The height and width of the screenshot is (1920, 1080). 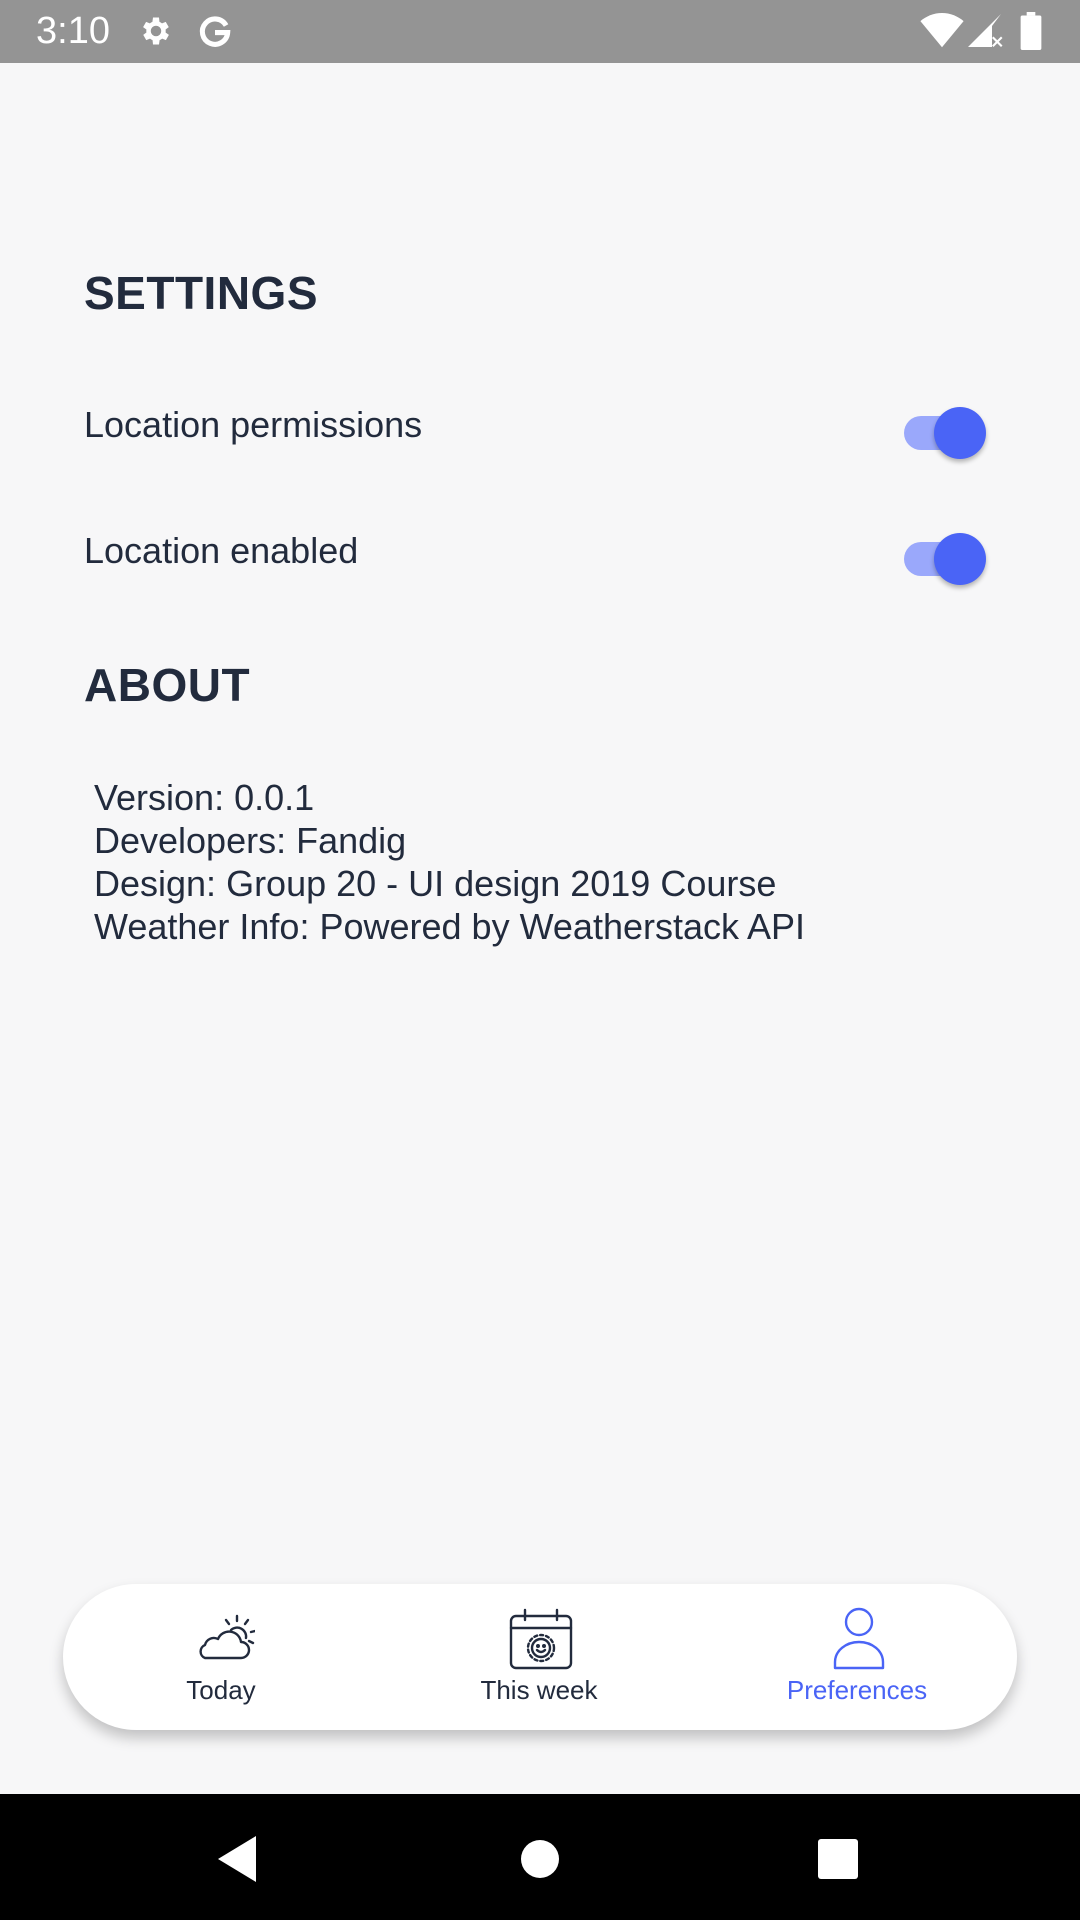 I want to click on location-permissions-toggle, so click(x=946, y=430).